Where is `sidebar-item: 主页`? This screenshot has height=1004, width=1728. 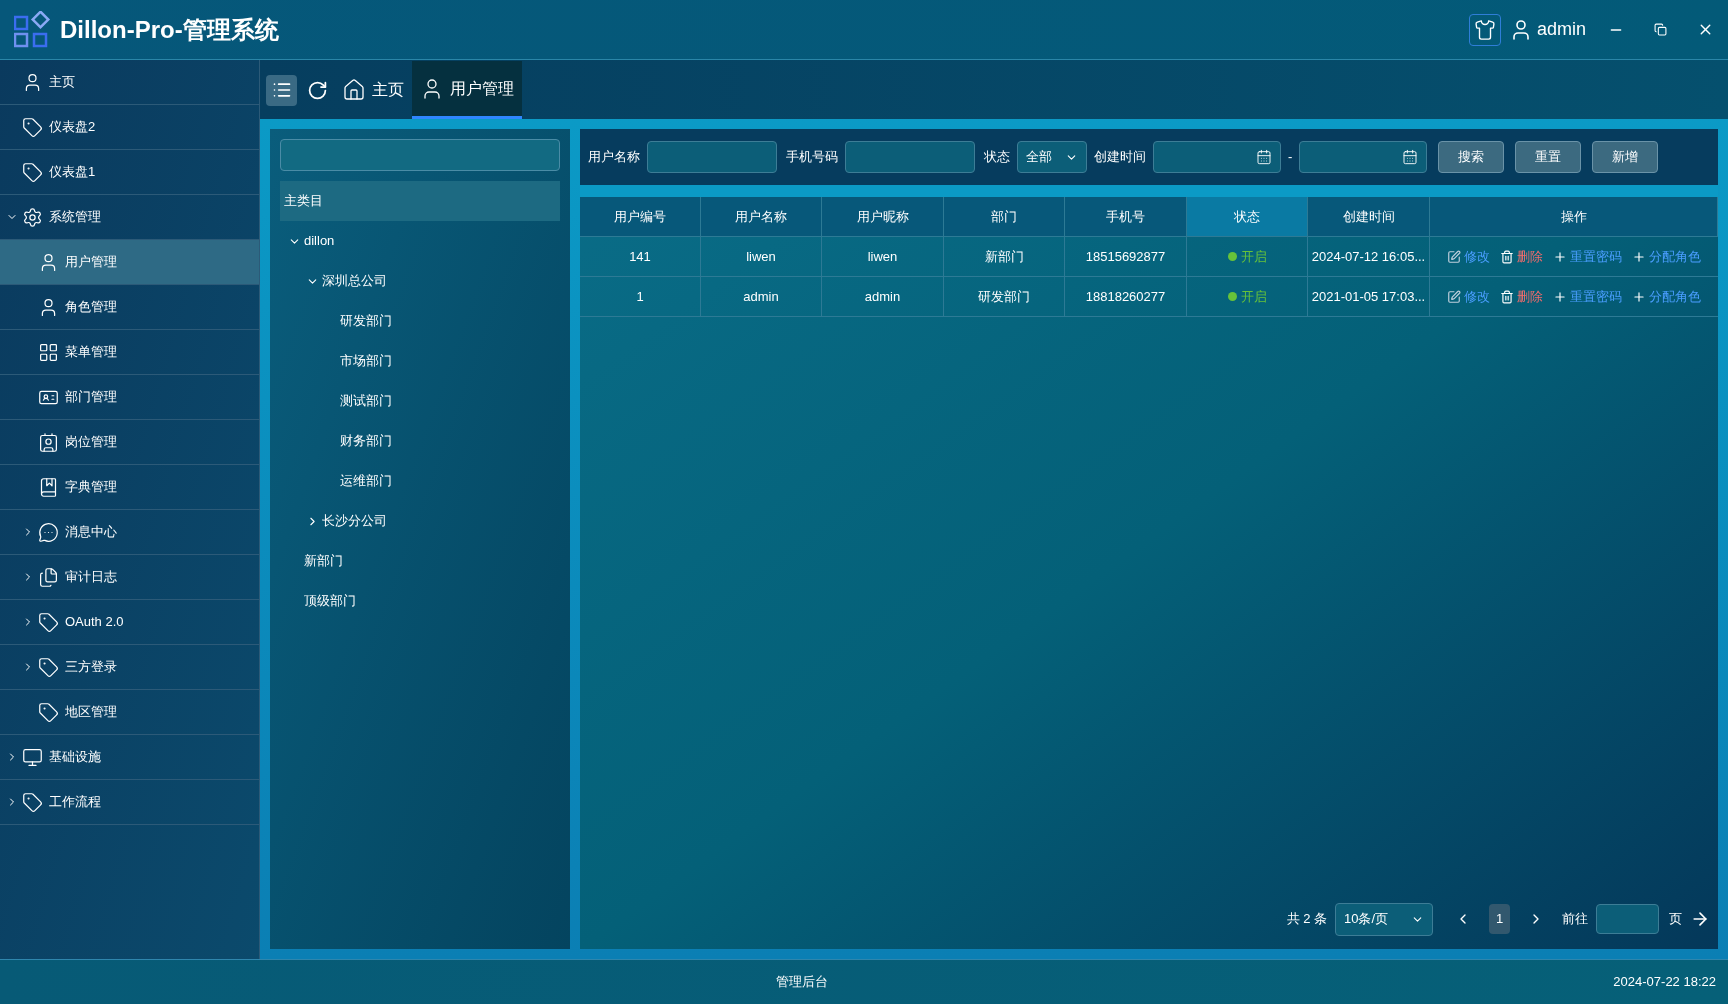 sidebar-item: 主页 is located at coordinates (129, 82).